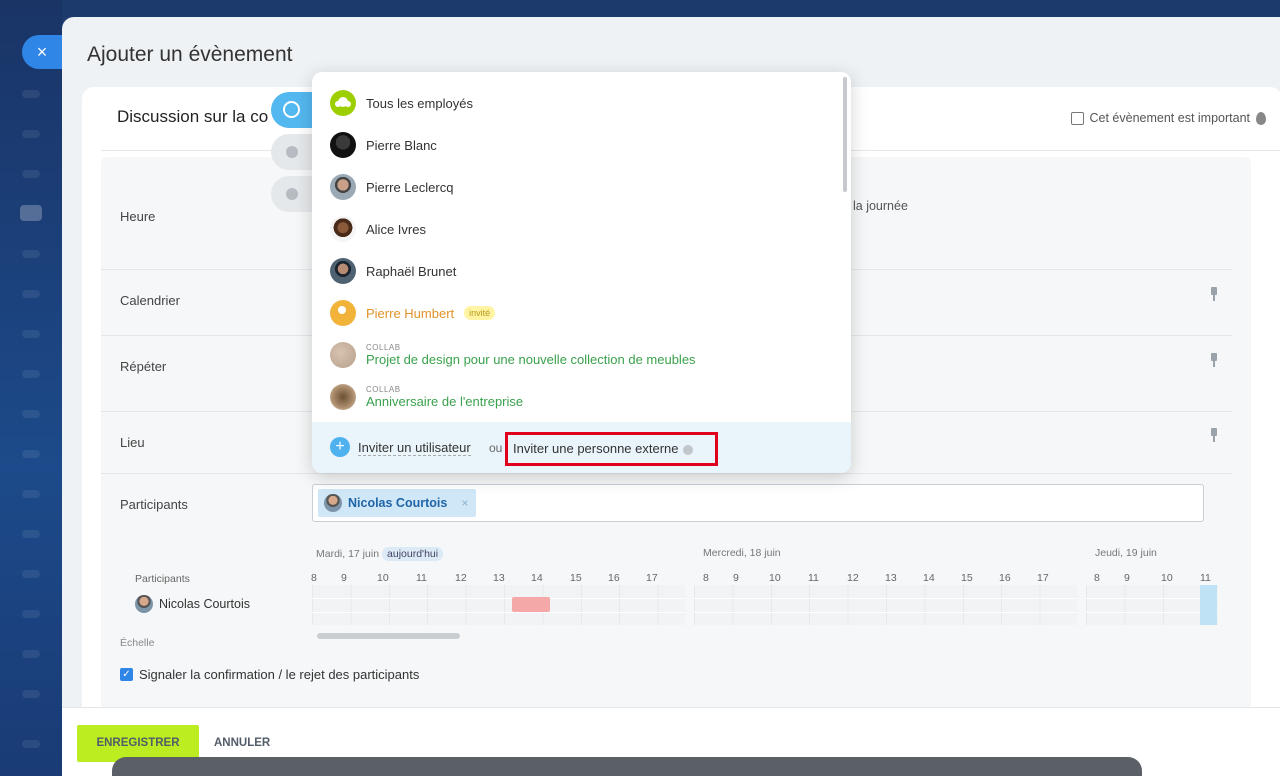  I want to click on hour-label: 9, so click(1127, 578).